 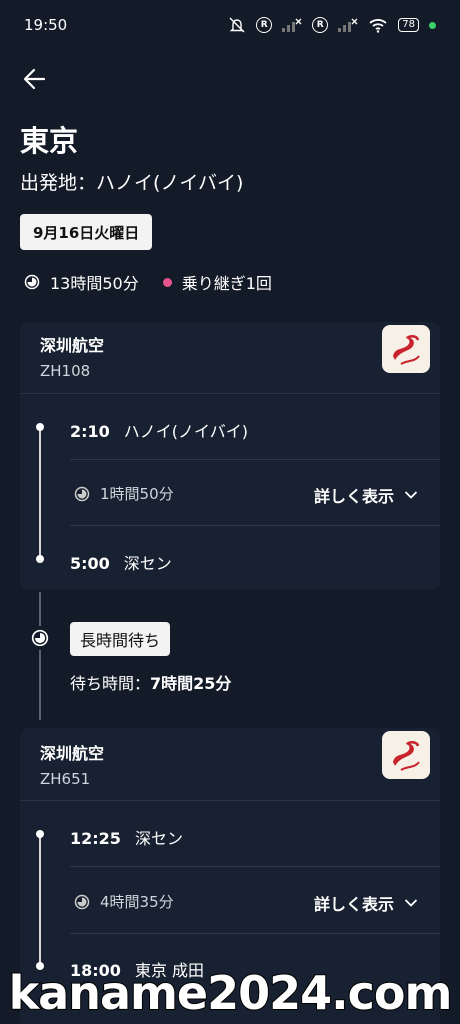 What do you see at coordinates (132, 183) in the screenshot?
I see `origin-label: 出発地：ハノイ(ノイバイ)` at bounding box center [132, 183].